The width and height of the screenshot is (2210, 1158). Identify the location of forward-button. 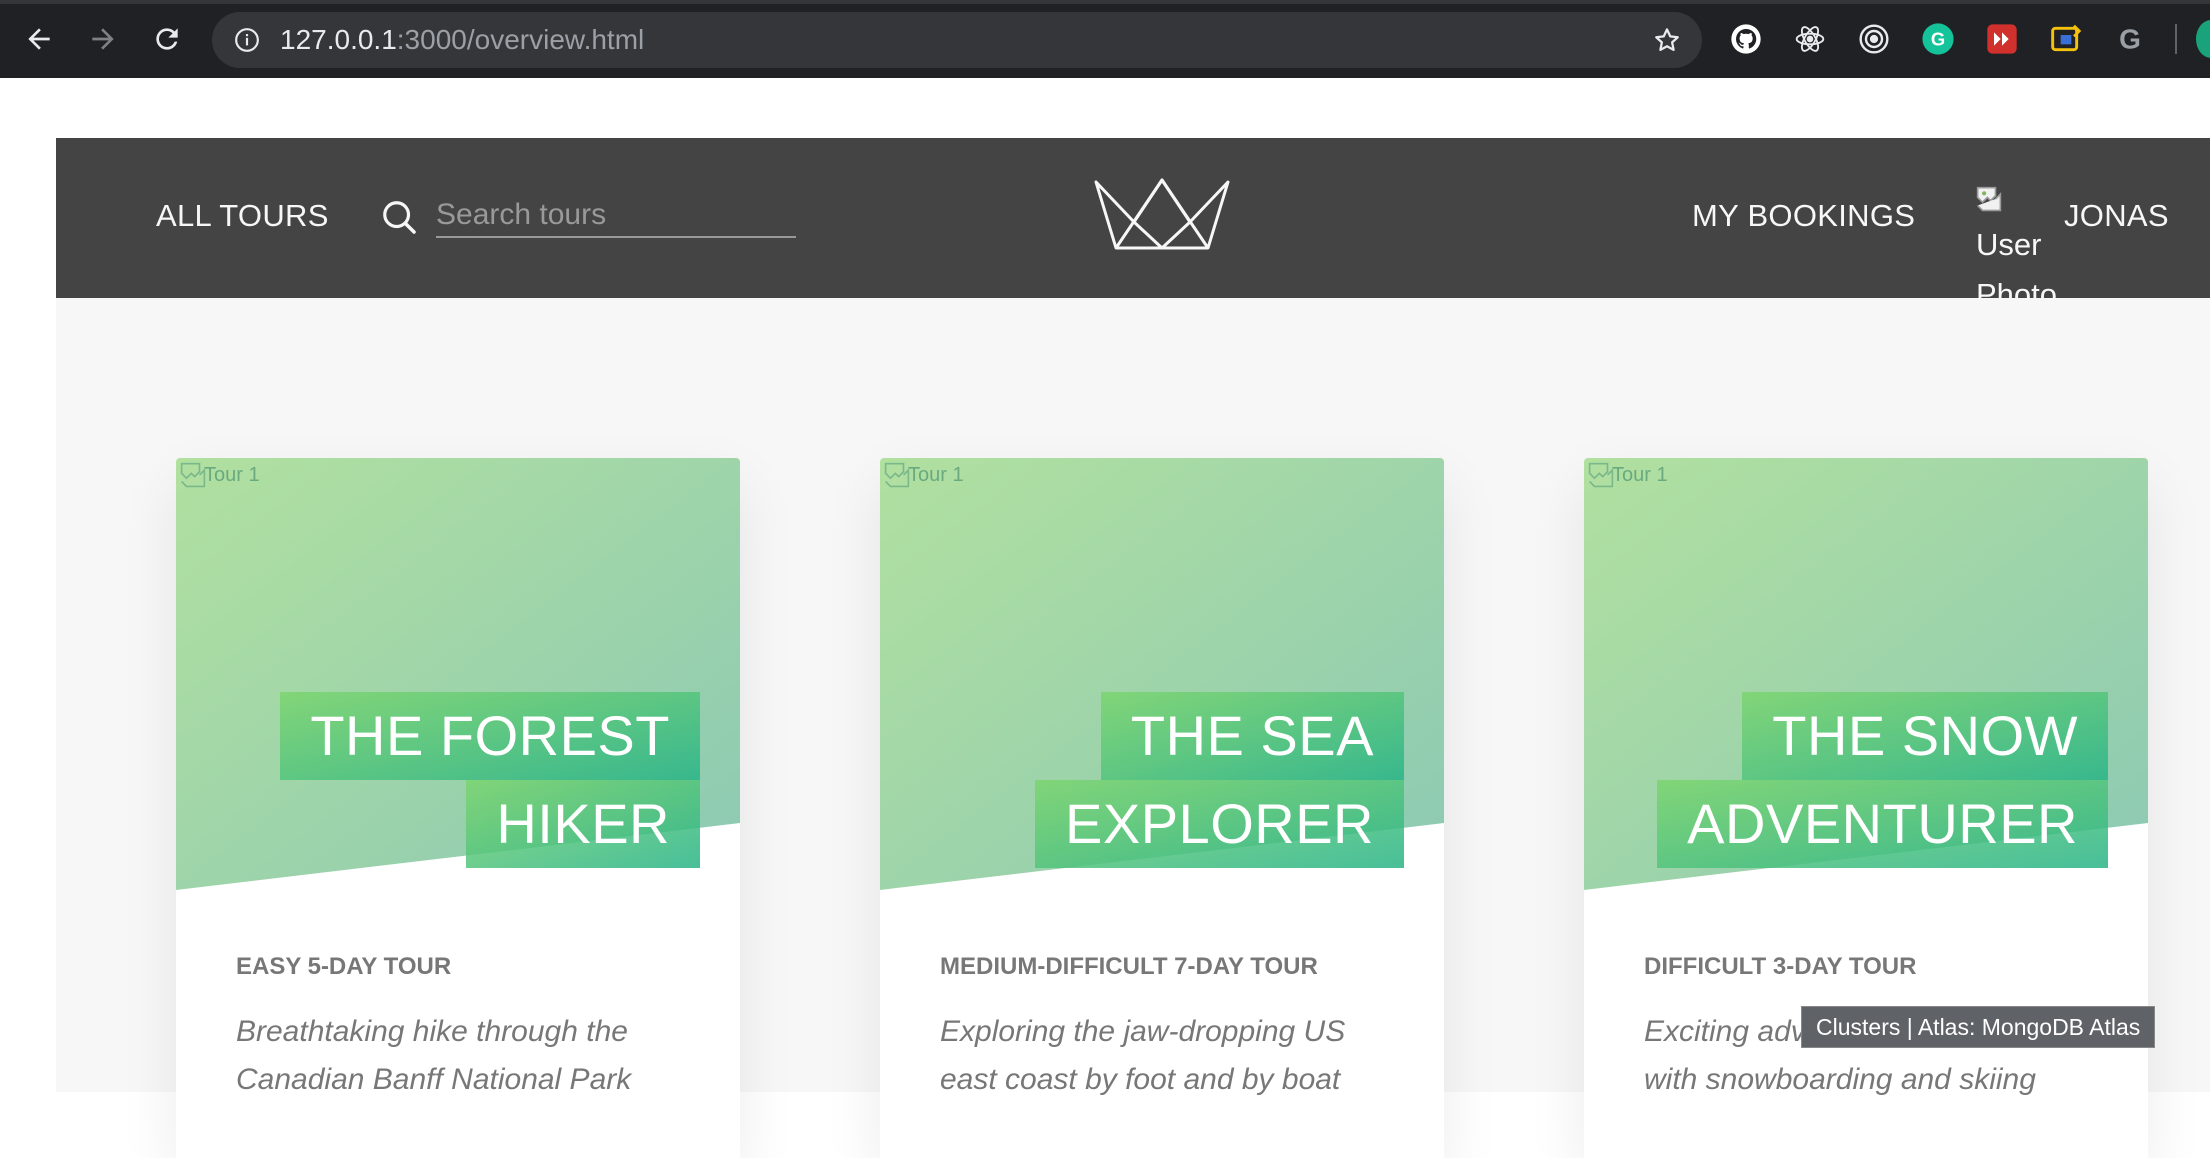
(103, 39).